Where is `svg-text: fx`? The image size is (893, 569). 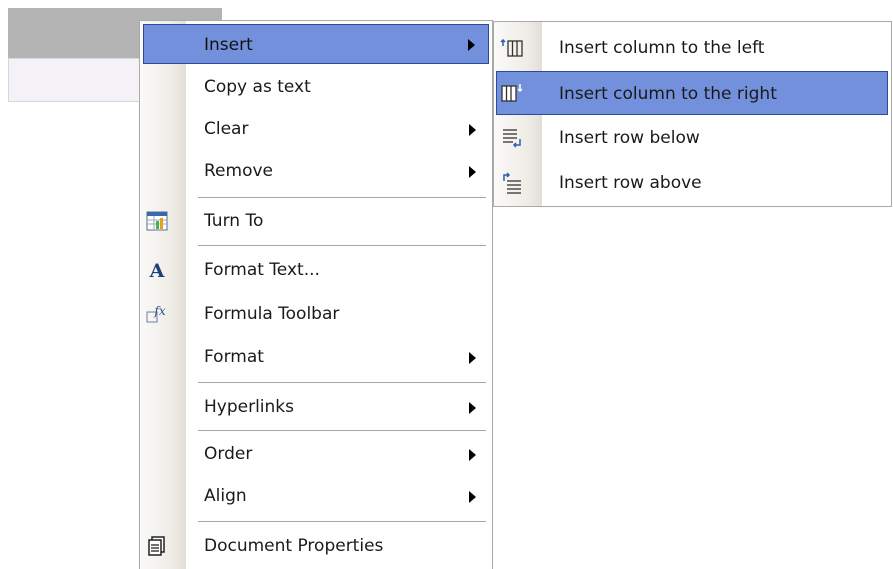 svg-text: fx is located at coordinates (159, 311).